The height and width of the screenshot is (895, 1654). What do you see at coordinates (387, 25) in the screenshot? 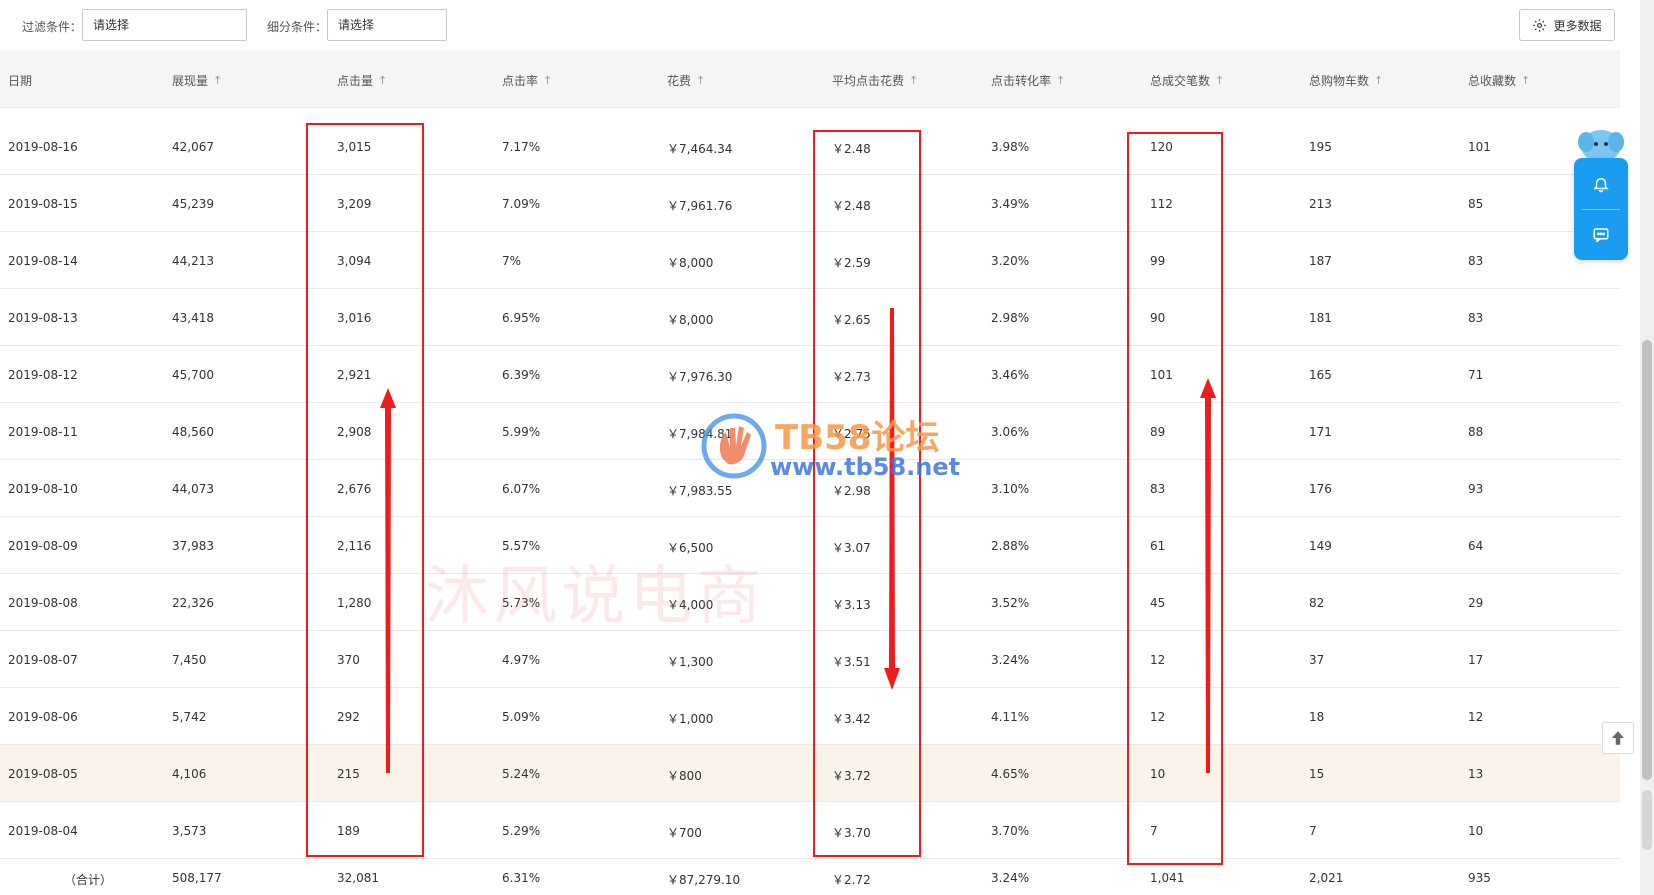
I see `sub-condition-select: 请选择` at bounding box center [387, 25].